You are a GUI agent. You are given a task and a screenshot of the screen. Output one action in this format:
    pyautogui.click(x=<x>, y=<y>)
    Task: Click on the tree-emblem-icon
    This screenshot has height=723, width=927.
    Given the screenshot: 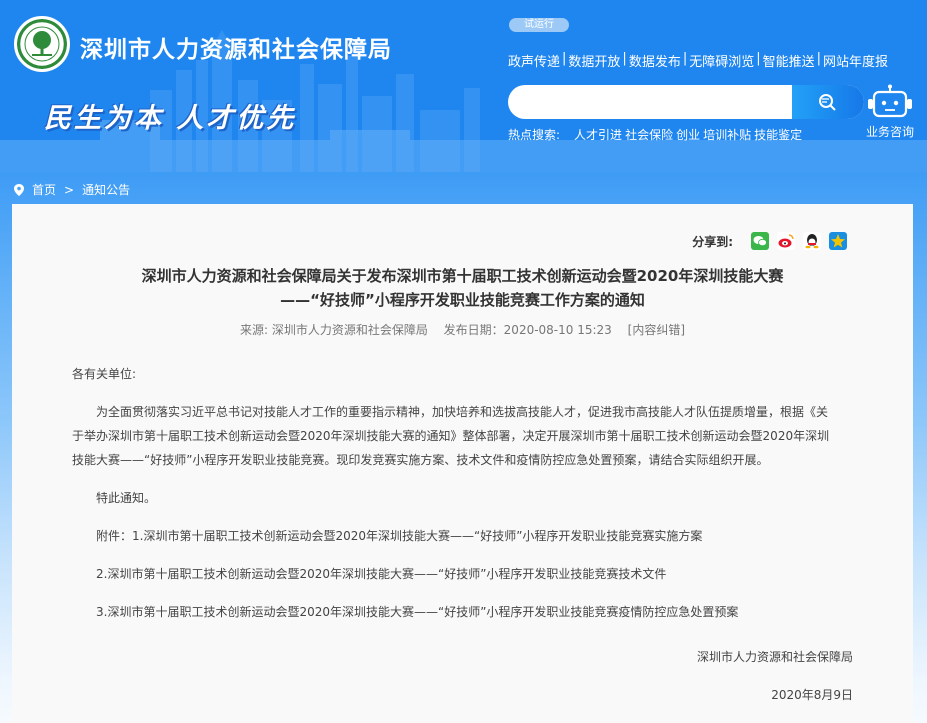 What is the action you would take?
    pyautogui.click(x=42, y=44)
    